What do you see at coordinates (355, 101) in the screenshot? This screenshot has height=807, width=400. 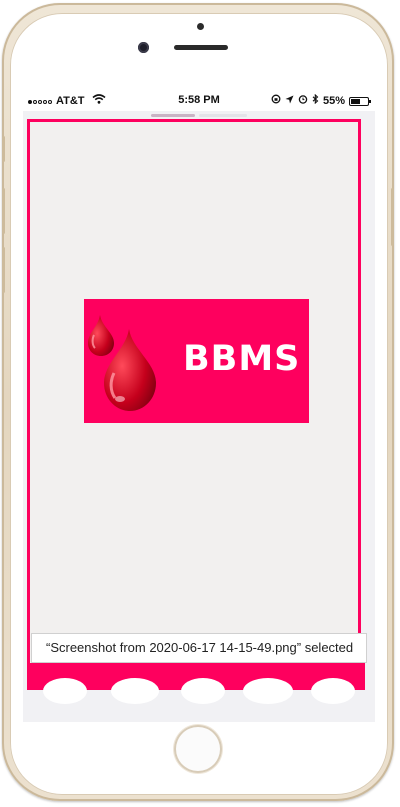 I see `battery-fill` at bounding box center [355, 101].